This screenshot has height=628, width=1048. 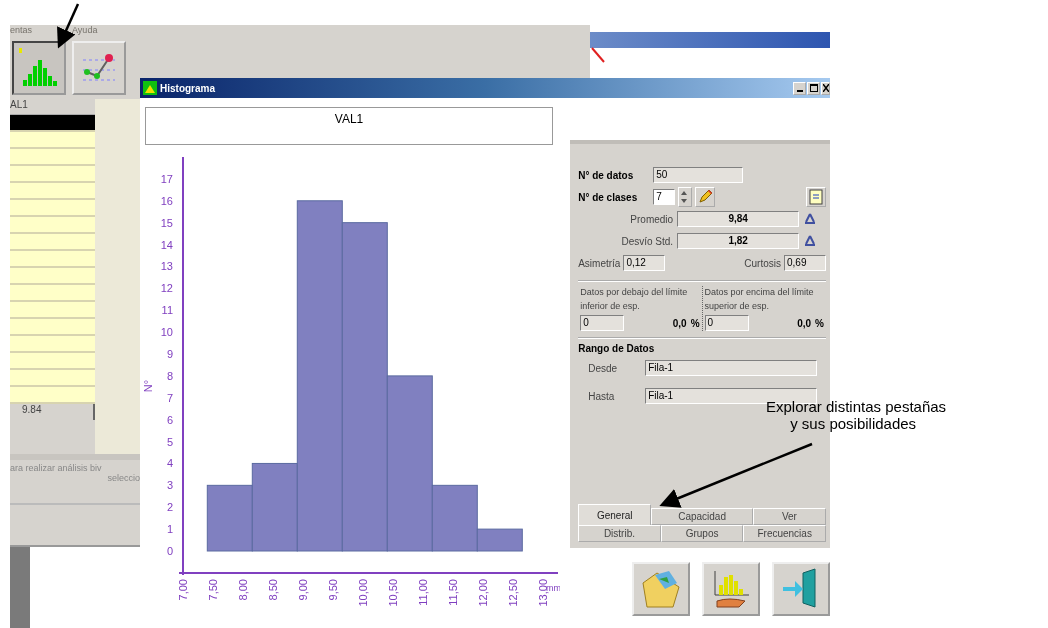 What do you see at coordinates (243, 590) in the screenshot?
I see `x-tick-label: 8,00` at bounding box center [243, 590].